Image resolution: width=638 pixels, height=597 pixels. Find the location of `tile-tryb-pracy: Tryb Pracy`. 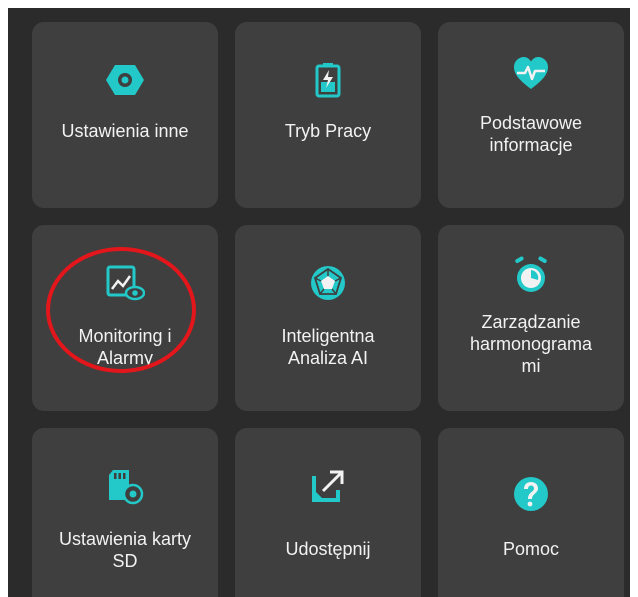

tile-tryb-pracy: Tryb Pracy is located at coordinates (328, 115).